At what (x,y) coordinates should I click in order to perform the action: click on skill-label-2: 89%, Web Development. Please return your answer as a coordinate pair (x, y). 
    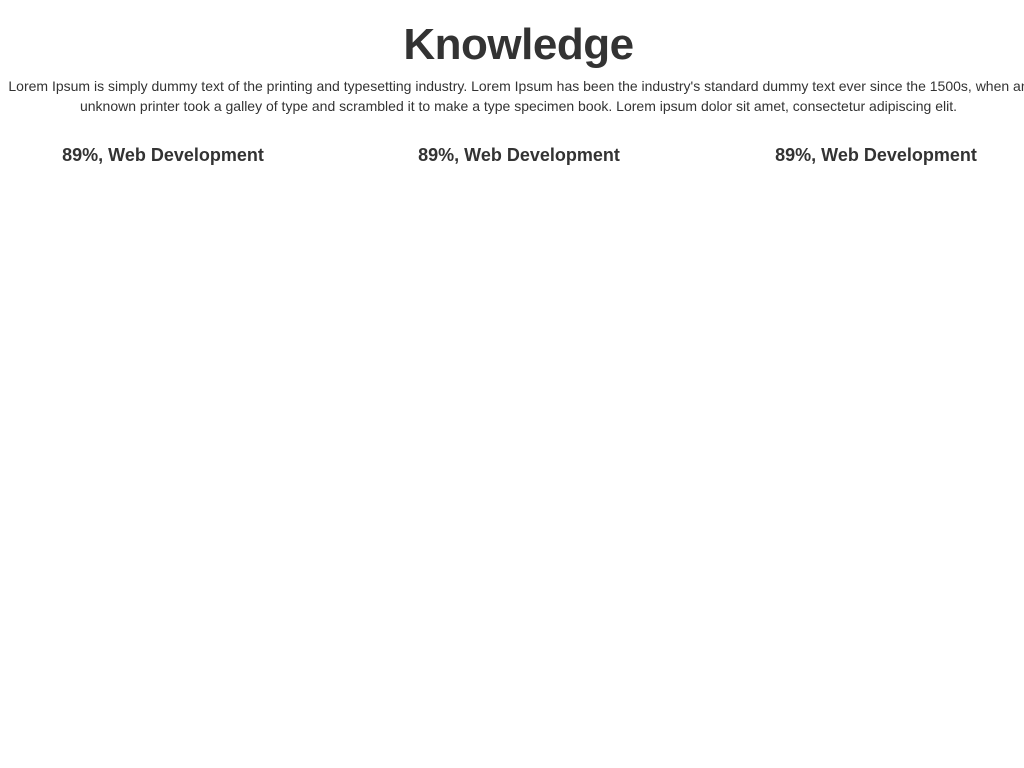
    Looking at the image, I should click on (519, 155).